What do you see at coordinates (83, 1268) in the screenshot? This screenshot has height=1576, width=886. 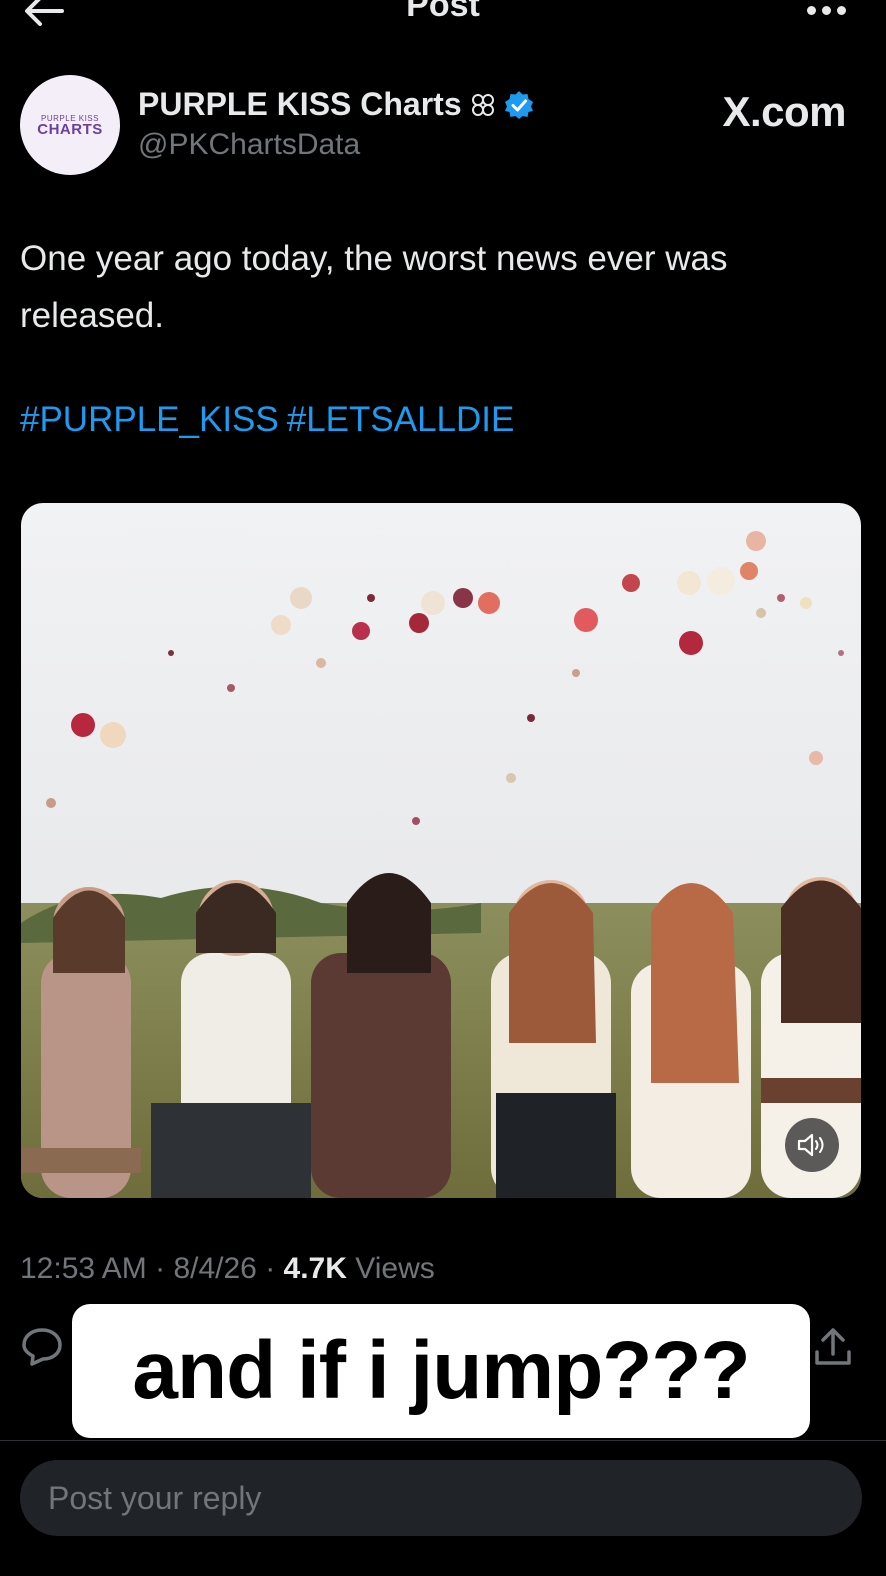 I see `tweet-time: 12:53 AM` at bounding box center [83, 1268].